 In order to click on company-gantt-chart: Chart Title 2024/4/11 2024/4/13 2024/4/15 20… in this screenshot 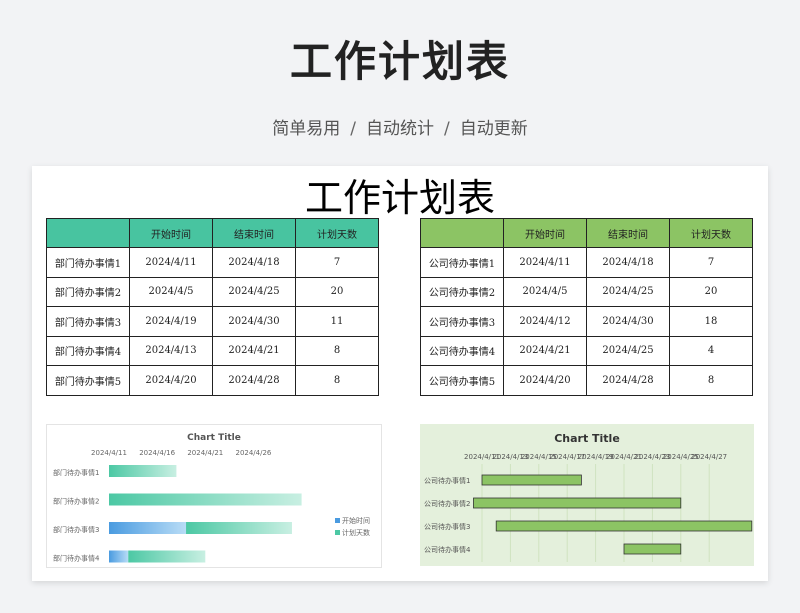, I will do `click(587, 495)`.